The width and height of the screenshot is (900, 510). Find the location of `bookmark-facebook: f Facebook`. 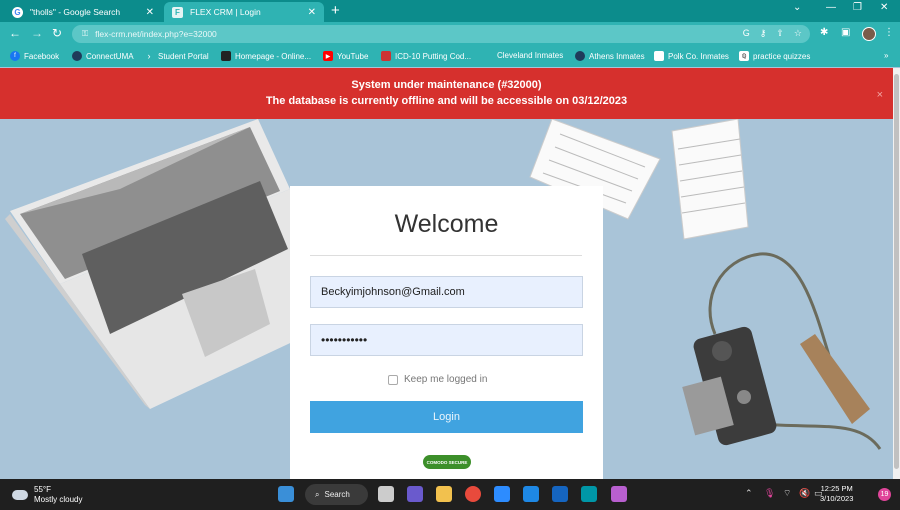

bookmark-facebook: f Facebook is located at coordinates (34, 56).